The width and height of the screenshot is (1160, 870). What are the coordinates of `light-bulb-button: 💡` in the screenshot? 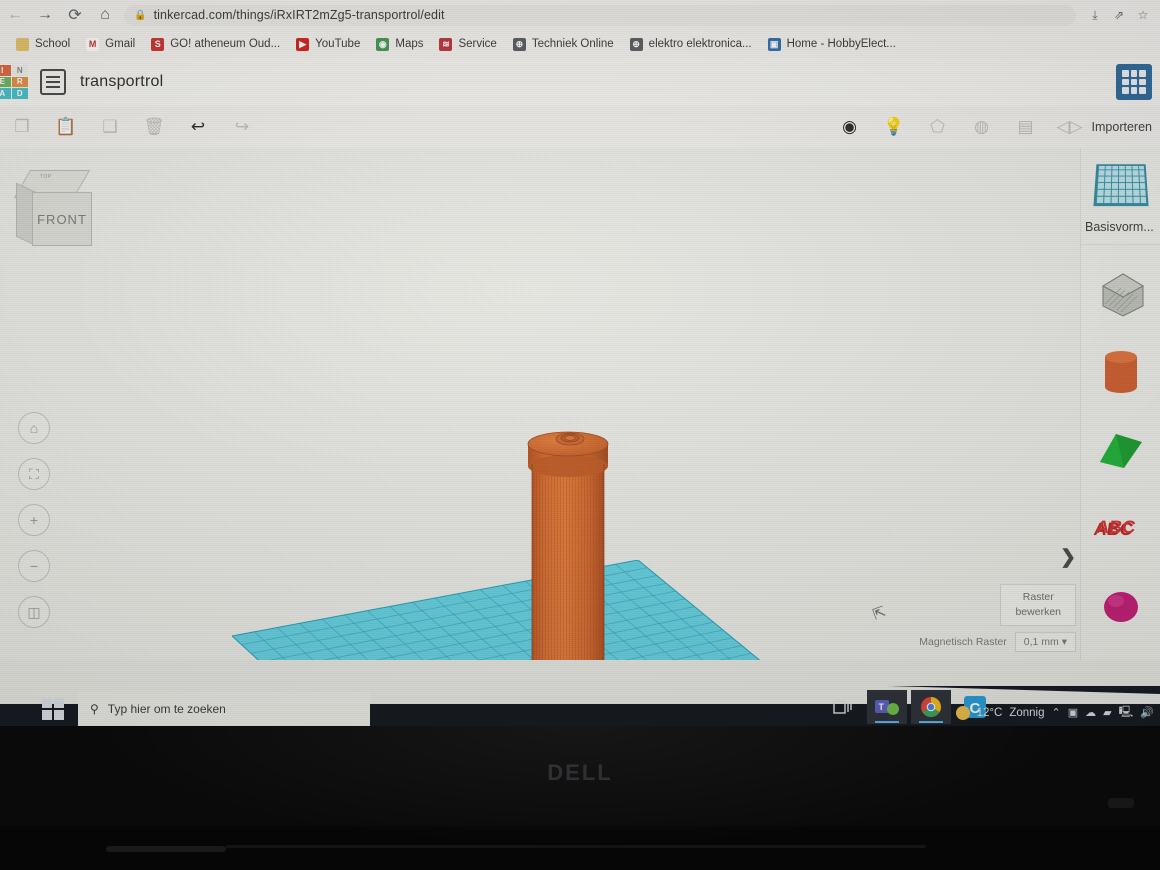 It's located at (894, 127).